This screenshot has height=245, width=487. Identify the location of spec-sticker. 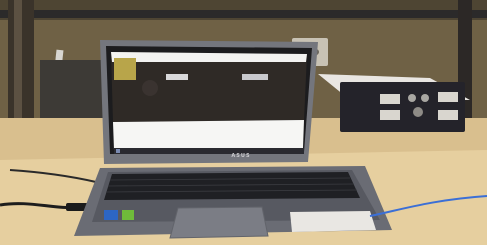
(333, 221).